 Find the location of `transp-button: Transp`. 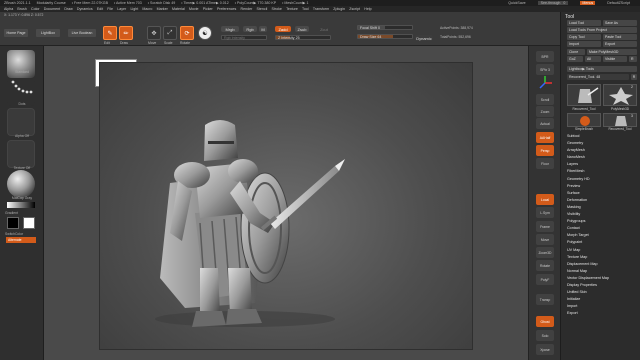

transp-button: Transp is located at coordinates (545, 299).